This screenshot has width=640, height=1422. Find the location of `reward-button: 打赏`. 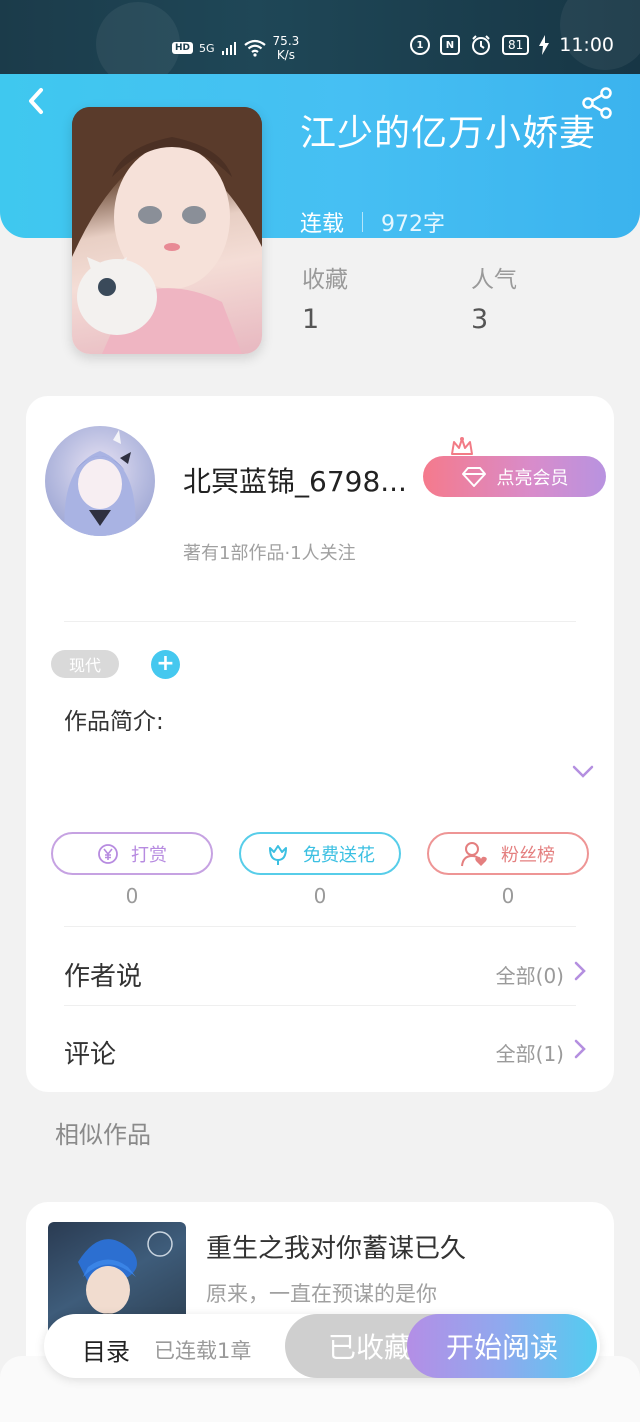

reward-button: 打赏 is located at coordinates (132, 853).